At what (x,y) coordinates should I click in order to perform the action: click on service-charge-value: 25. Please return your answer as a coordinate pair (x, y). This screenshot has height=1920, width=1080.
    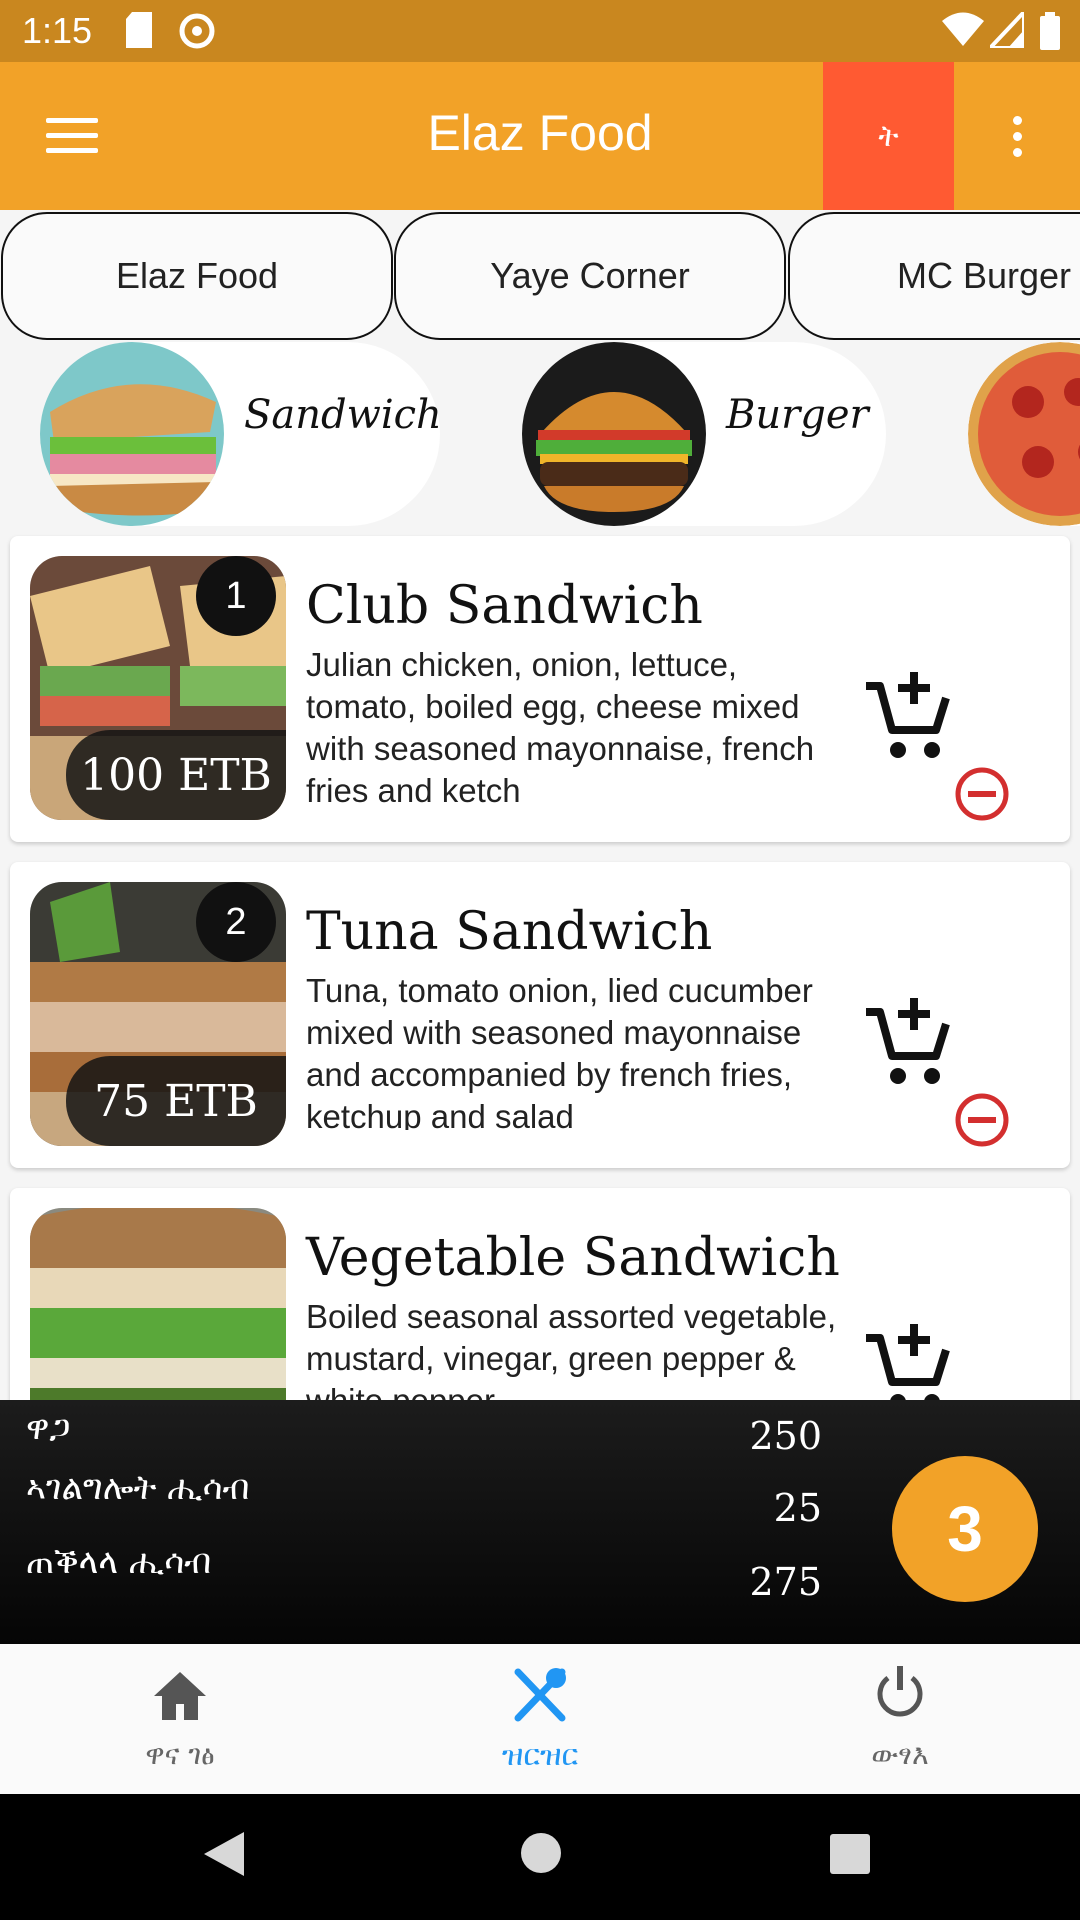
    Looking at the image, I should click on (797, 1508).